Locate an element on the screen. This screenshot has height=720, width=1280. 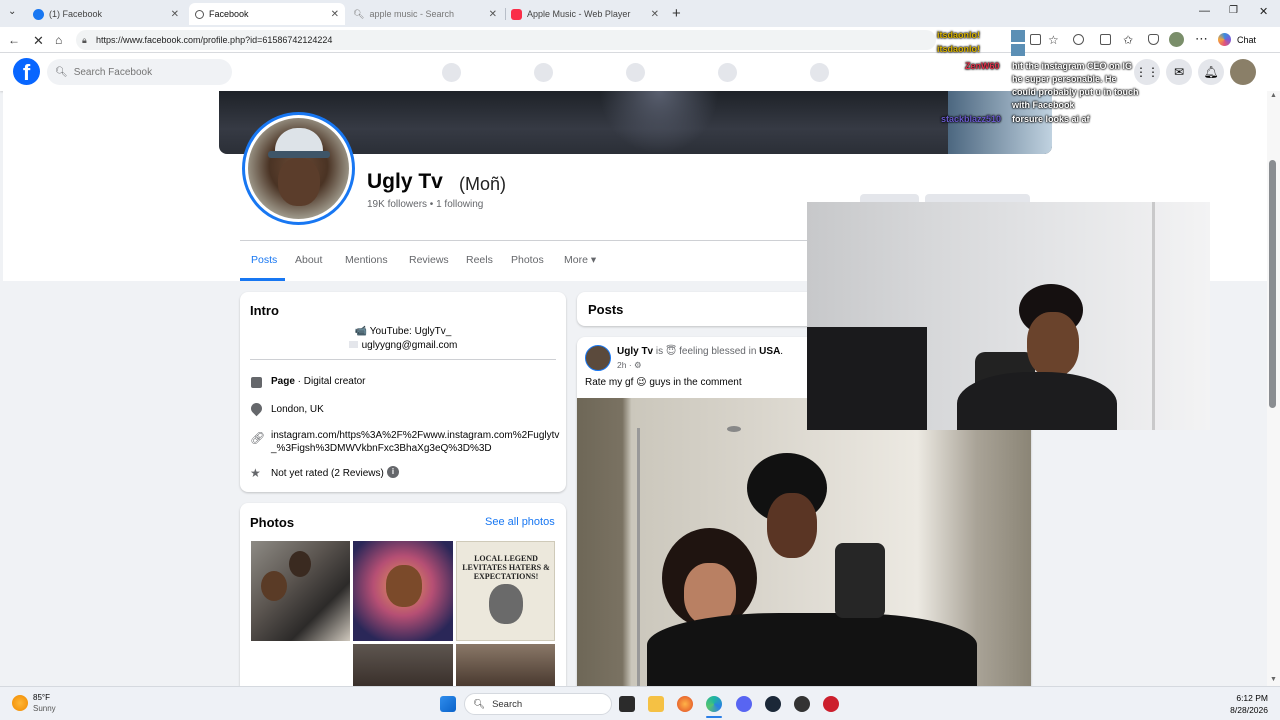
see-all-photos-link: See all photos is located at coordinates (520, 522).